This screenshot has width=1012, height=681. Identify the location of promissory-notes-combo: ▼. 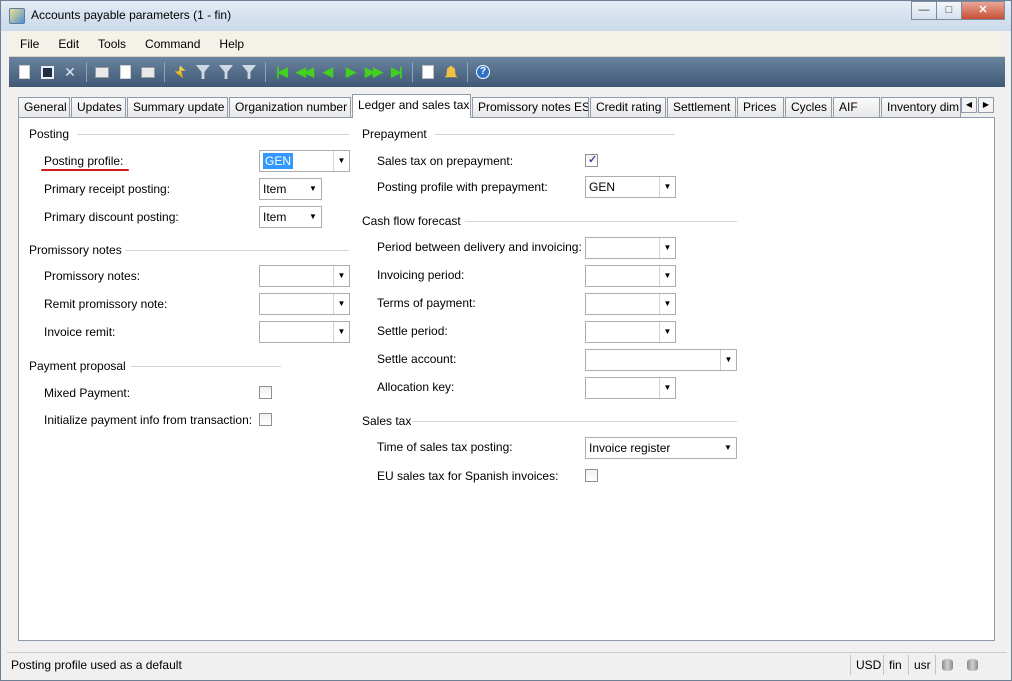
(304, 276).